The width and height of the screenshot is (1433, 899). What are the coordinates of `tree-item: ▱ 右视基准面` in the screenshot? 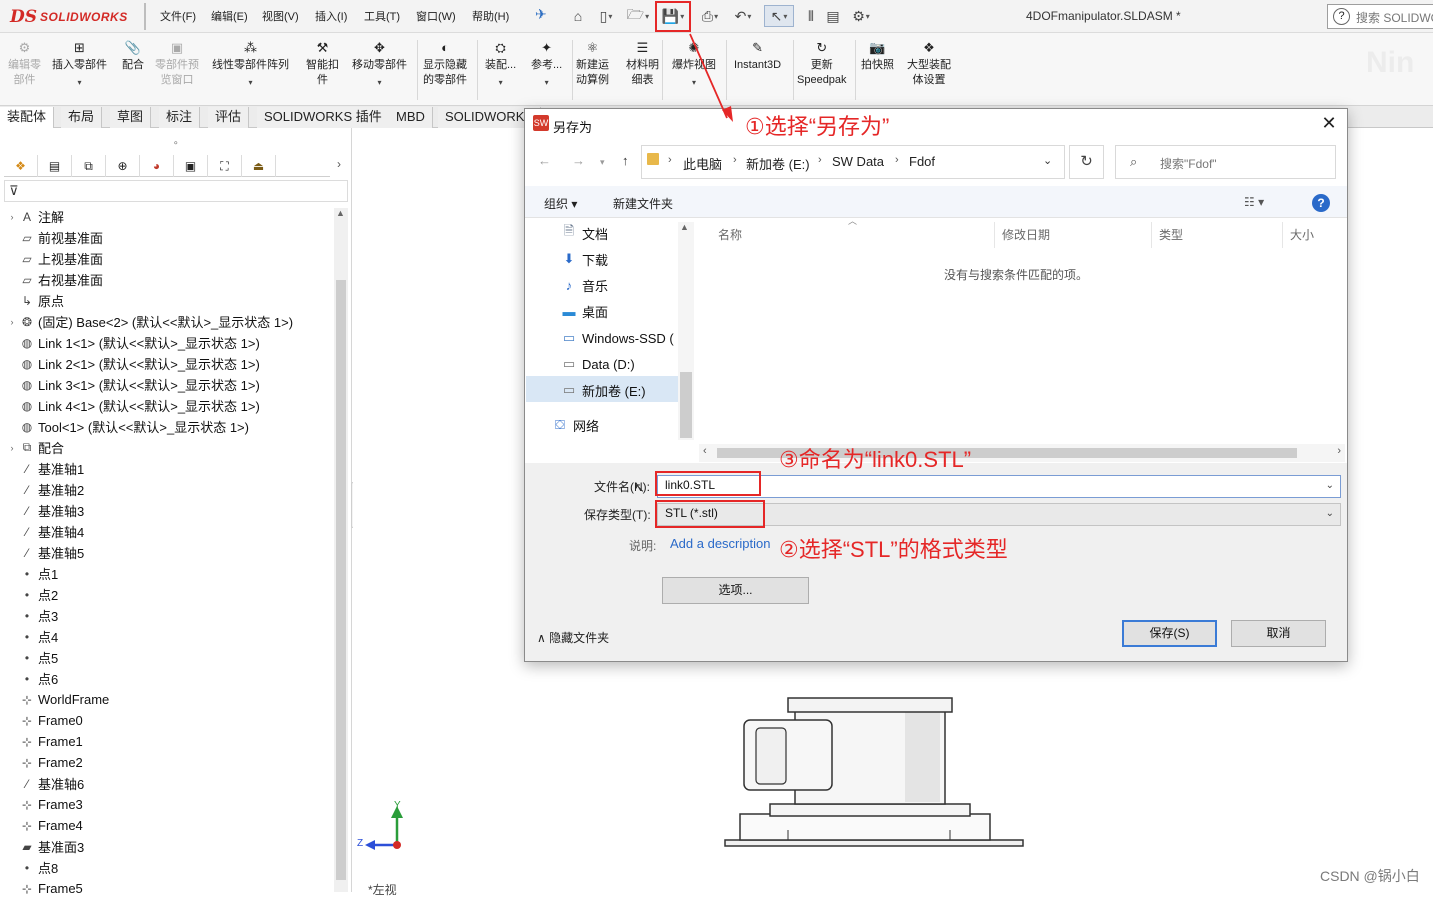 It's located at (54, 279).